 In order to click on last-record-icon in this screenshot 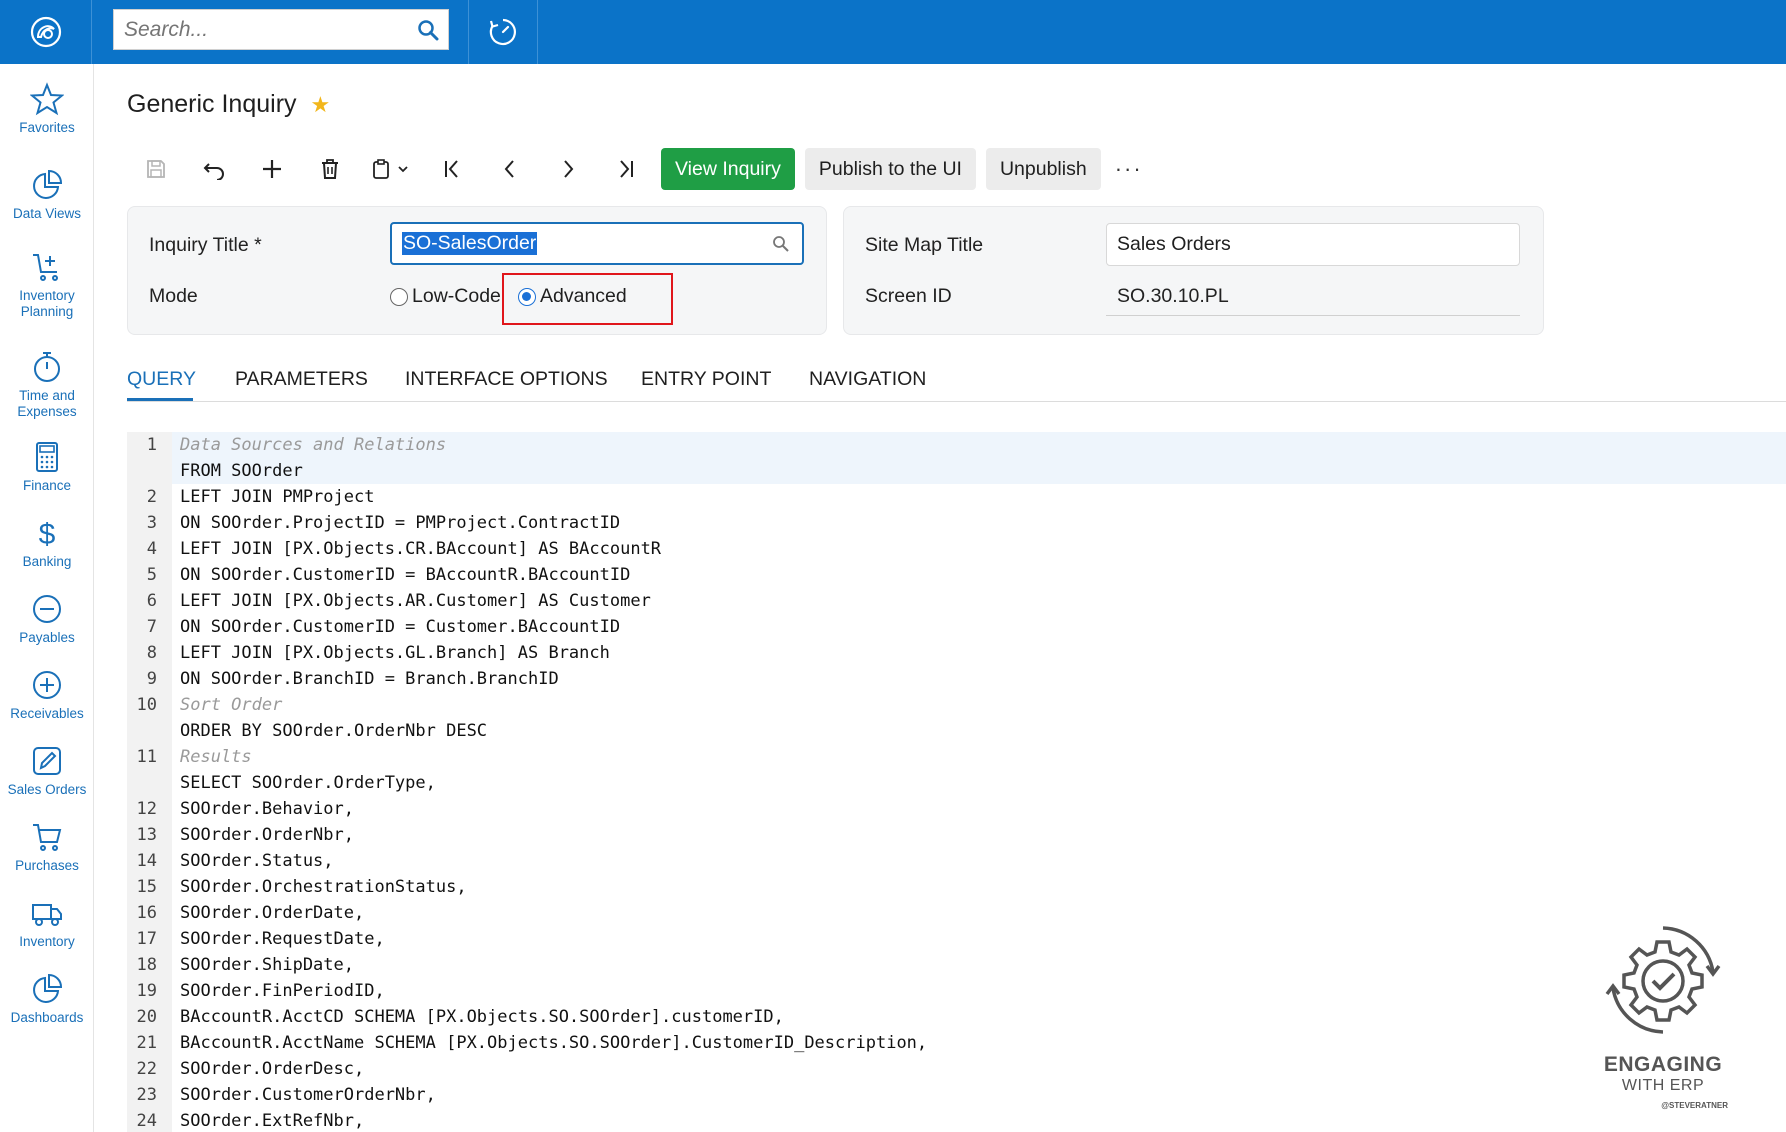, I will do `click(626, 169)`.